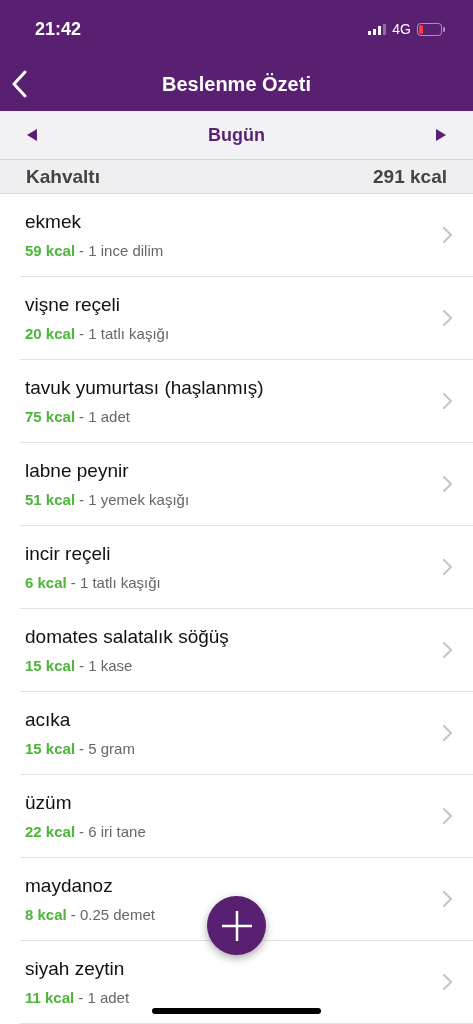 The image size is (473, 1024). I want to click on portion-text: - 1 kase, so click(106, 665).